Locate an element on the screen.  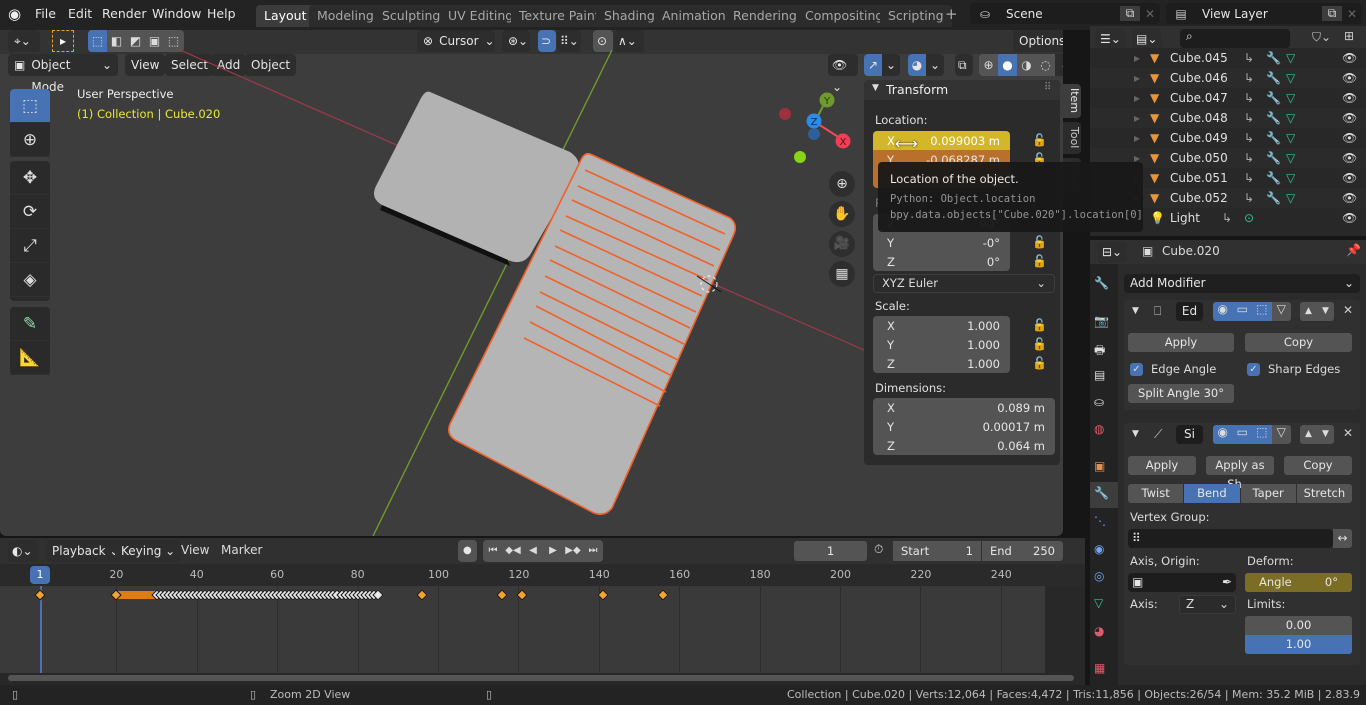
object-name: Cube.047 is located at coordinates (1199, 98).